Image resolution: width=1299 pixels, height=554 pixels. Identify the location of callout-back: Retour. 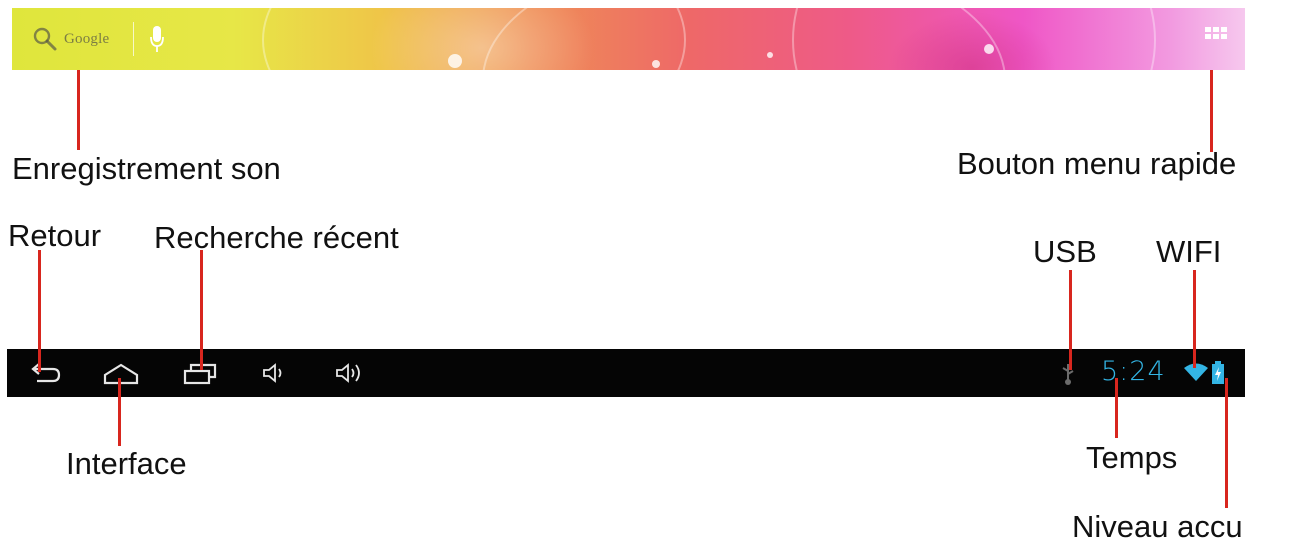
(55, 235).